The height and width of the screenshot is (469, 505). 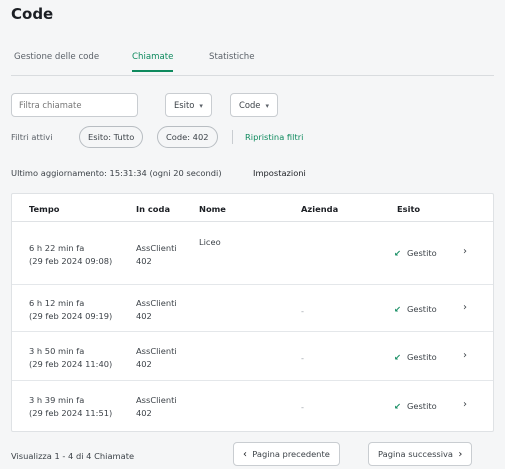 I want to click on tab-bar: Gestione delle code Chiamate Statistiche, so click(x=252, y=64).